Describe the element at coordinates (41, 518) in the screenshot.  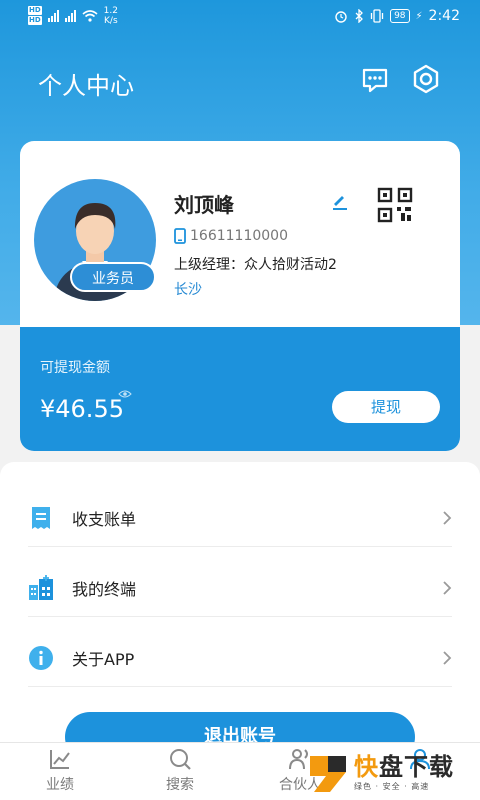
I see `bill-icon` at that location.